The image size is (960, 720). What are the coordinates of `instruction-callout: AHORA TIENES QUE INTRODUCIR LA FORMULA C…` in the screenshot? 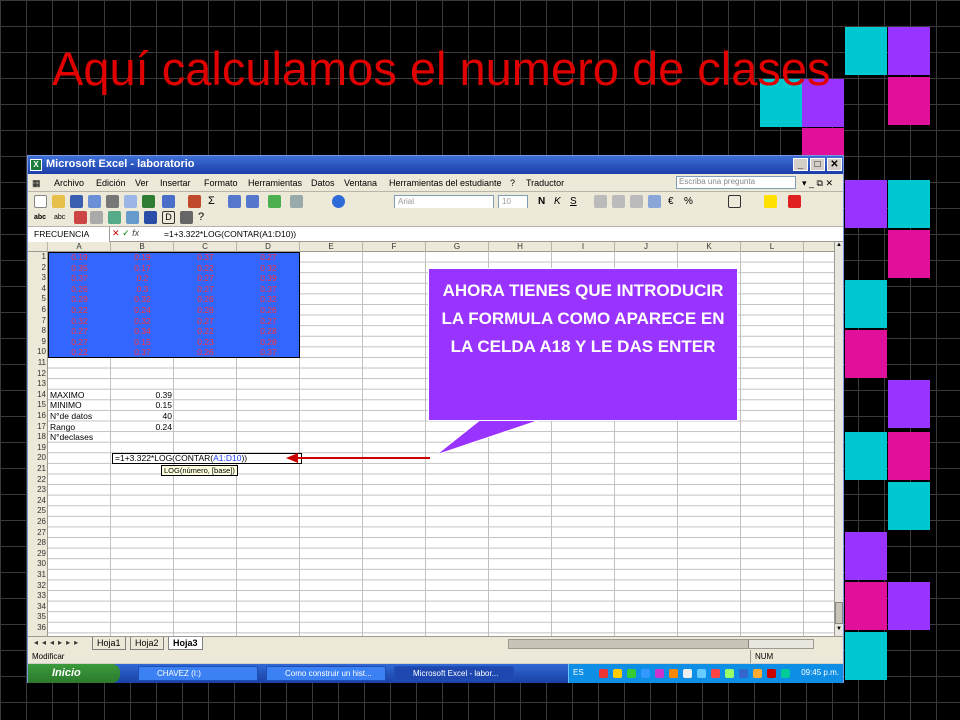 It's located at (583, 344).